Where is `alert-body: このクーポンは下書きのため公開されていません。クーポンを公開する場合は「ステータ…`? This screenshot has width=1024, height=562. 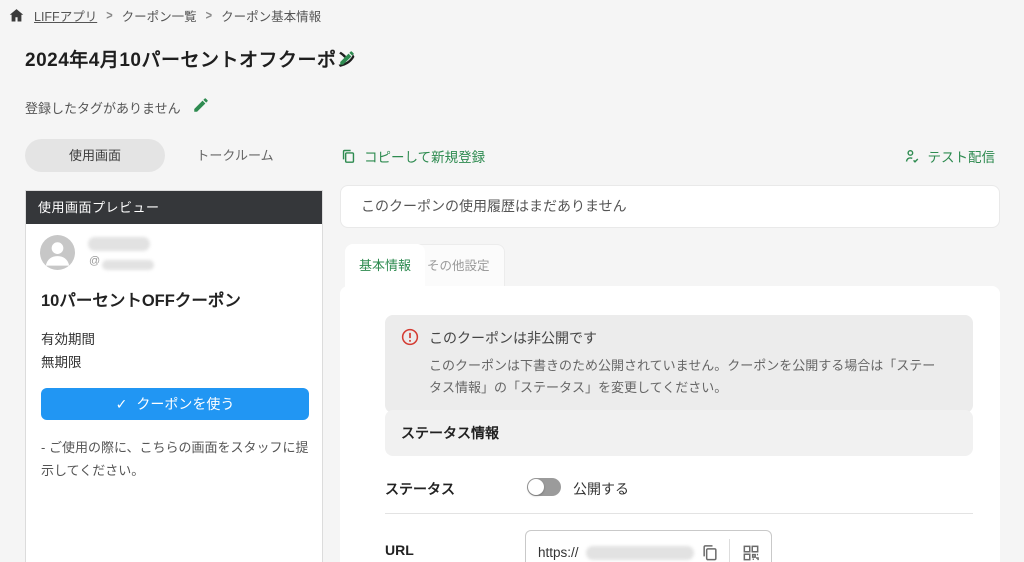 alert-body: このクーポンは下書きのため公開されていません。クーポンを公開する場合は「ステータ… is located at coordinates (682, 377).